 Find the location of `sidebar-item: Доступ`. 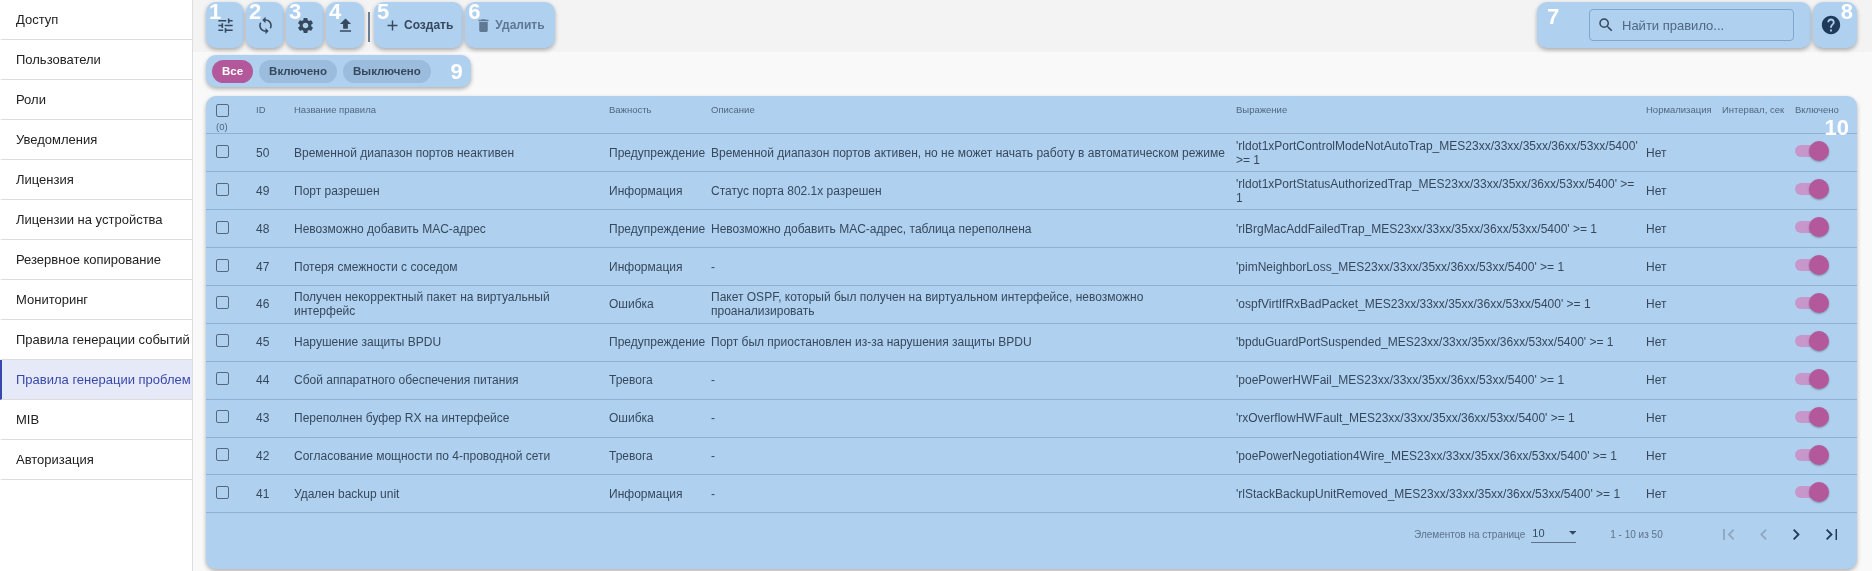

sidebar-item: Доступ is located at coordinates (96, 20).